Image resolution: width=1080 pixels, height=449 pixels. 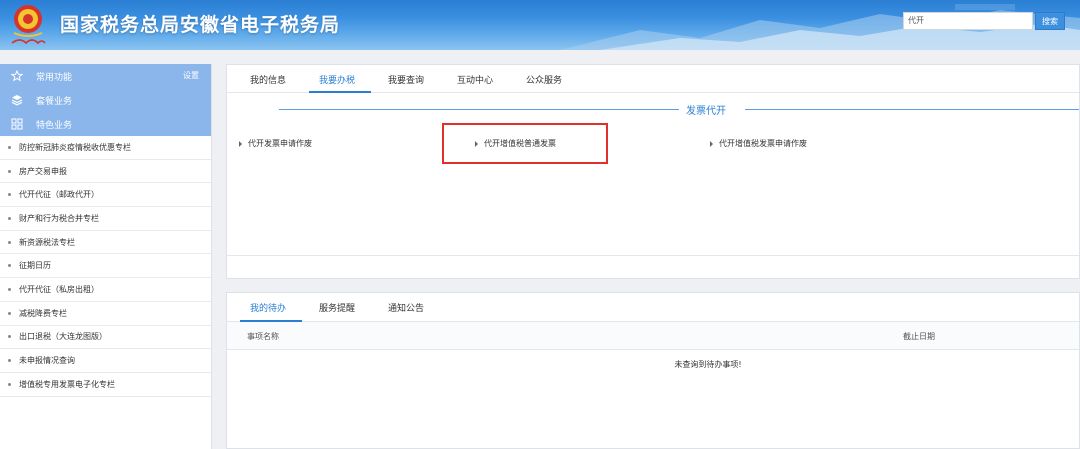 What do you see at coordinates (706, 111) in the screenshot?
I see `section-title: 发票代开` at bounding box center [706, 111].